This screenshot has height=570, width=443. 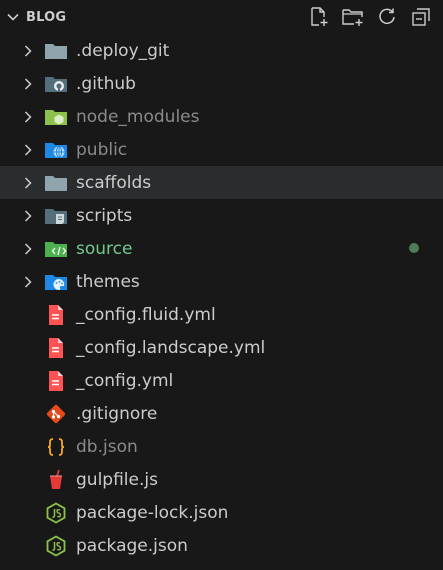 I want to click on collapse-all-icon, so click(x=421, y=17).